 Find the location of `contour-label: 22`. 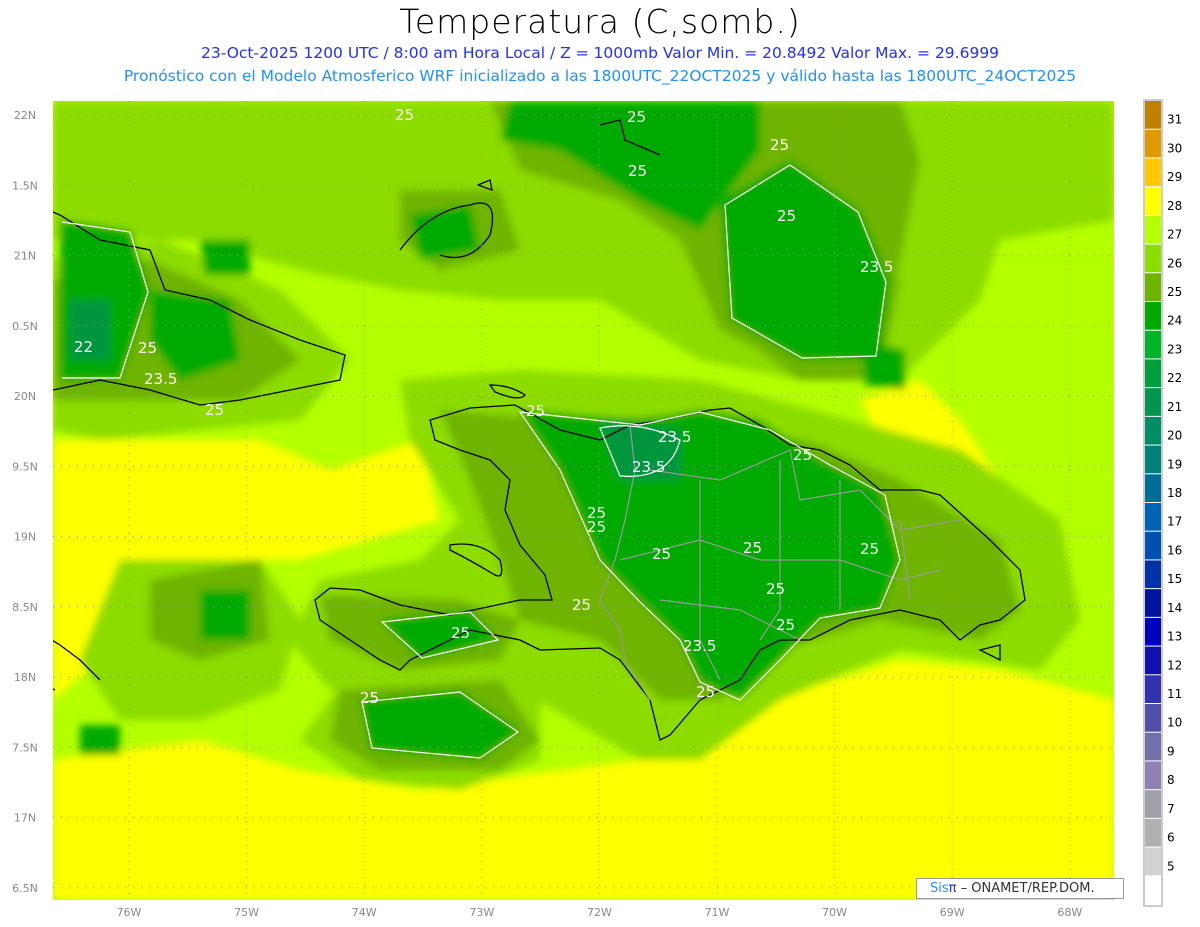

contour-label: 22 is located at coordinates (83, 347).